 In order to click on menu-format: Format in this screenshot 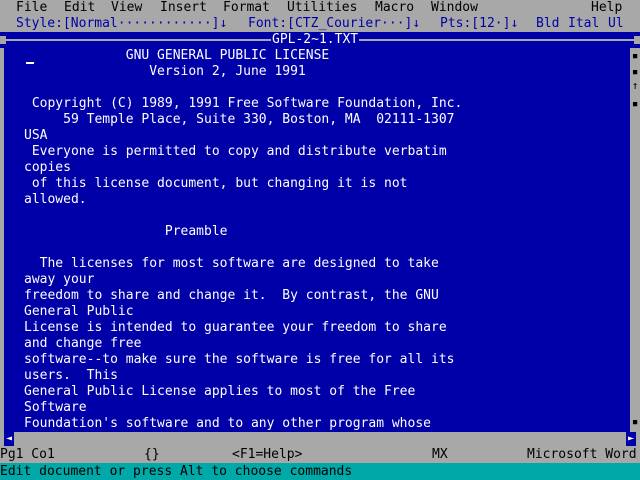, I will do `click(246, 8)`.